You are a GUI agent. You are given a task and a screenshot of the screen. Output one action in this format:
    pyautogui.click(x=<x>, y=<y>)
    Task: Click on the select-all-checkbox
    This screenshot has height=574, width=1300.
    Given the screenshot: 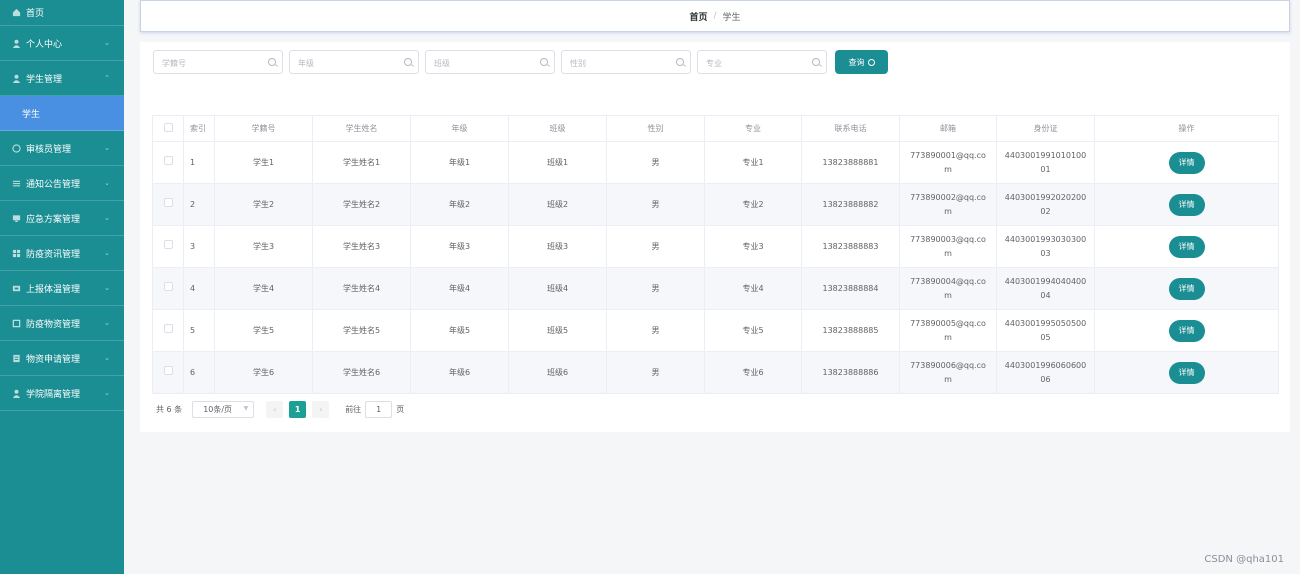 What is the action you would take?
    pyautogui.click(x=168, y=127)
    